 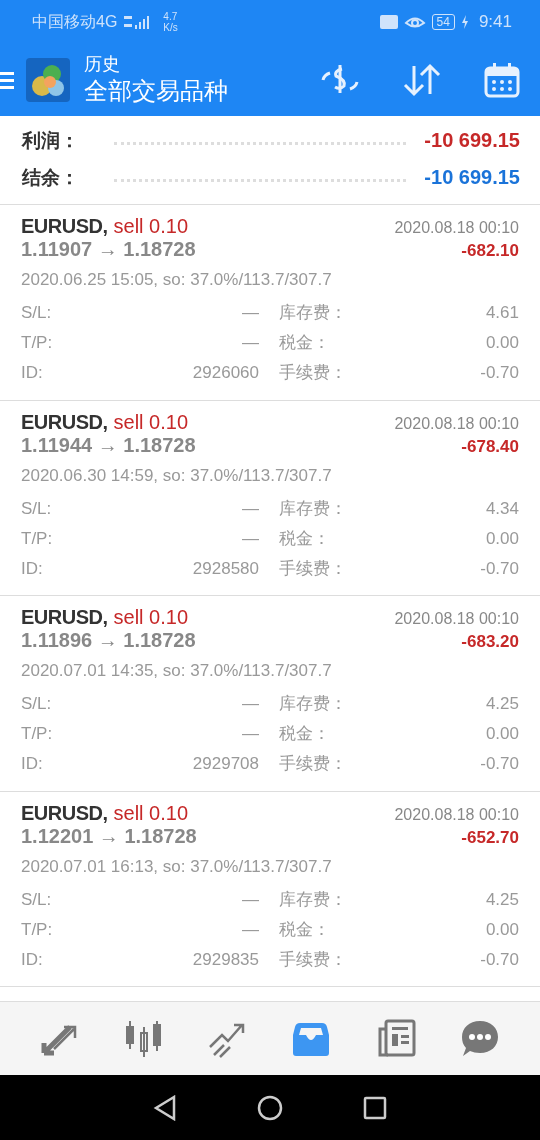 I want to click on speed-value: 4.7, so click(x=170, y=16).